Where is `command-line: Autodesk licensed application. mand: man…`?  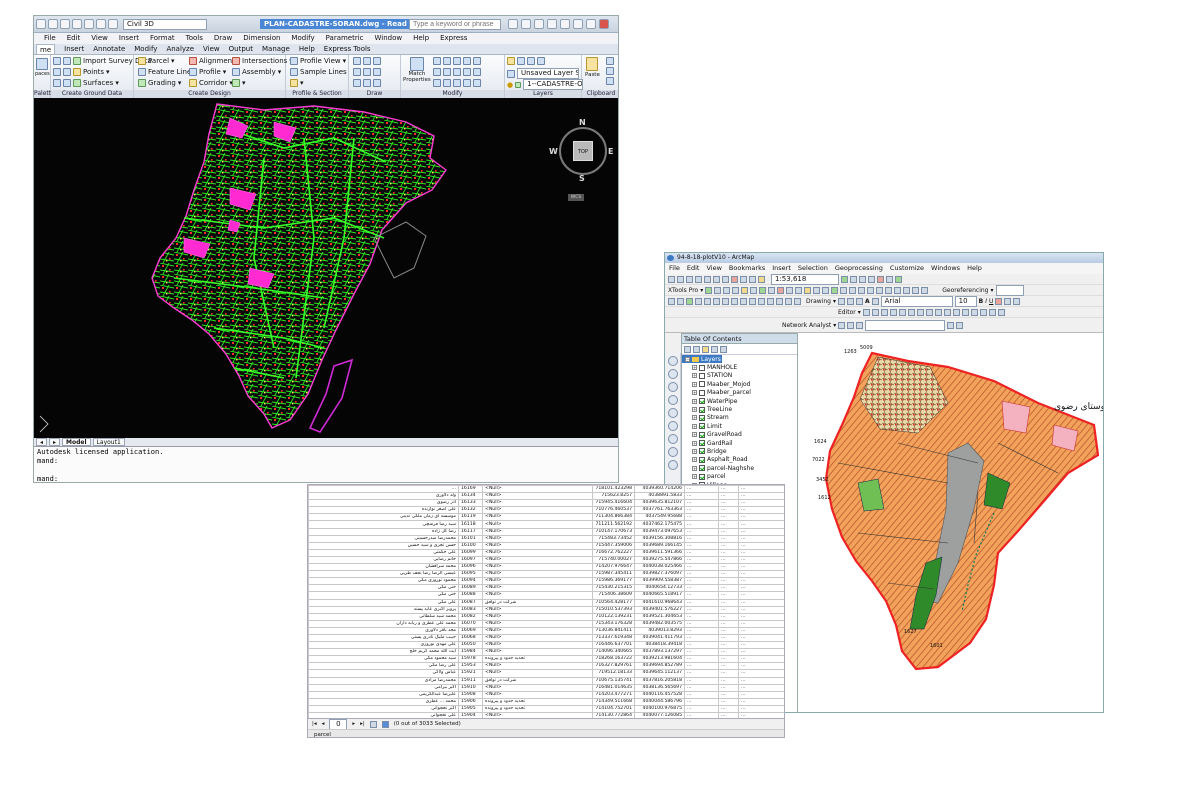
command-line: Autodesk licensed application. mand: man… is located at coordinates (326, 464).